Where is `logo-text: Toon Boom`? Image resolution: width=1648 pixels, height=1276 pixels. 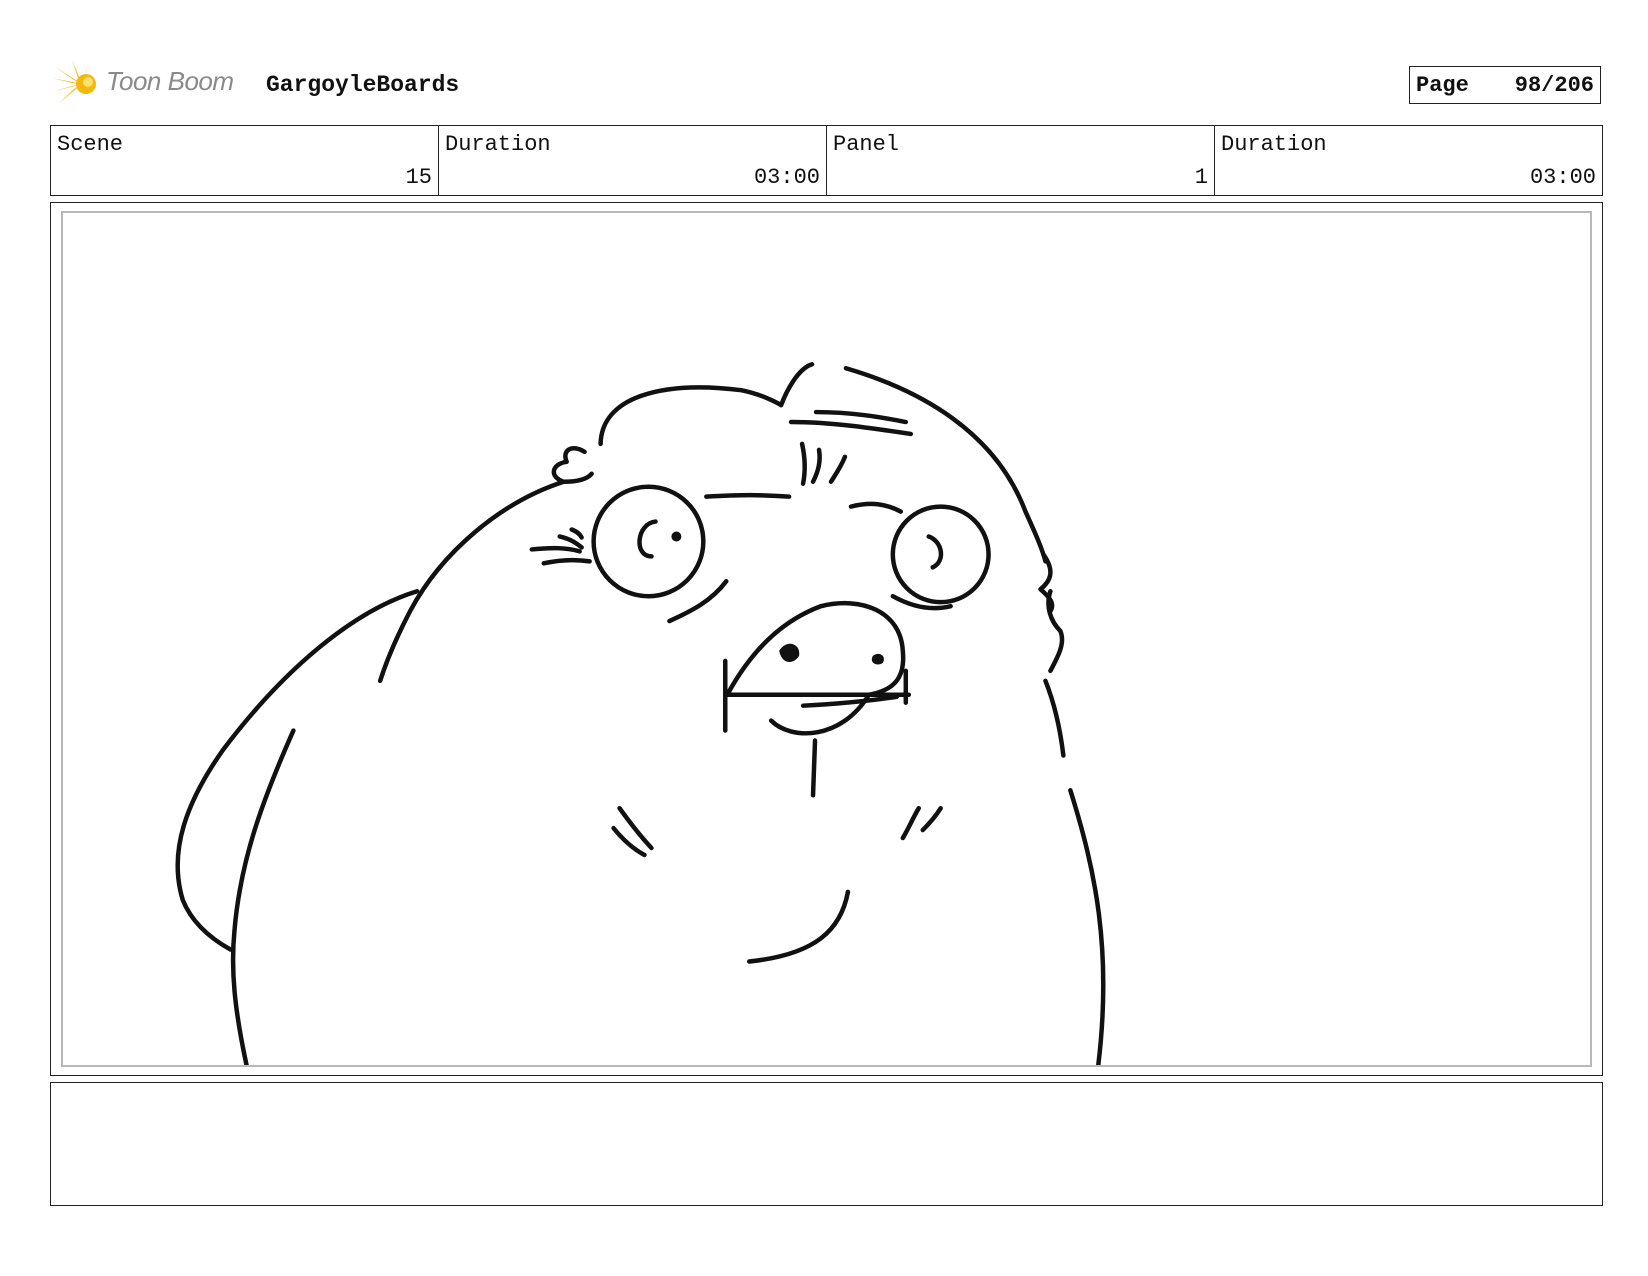
logo-text: Toon Boom is located at coordinates (170, 81).